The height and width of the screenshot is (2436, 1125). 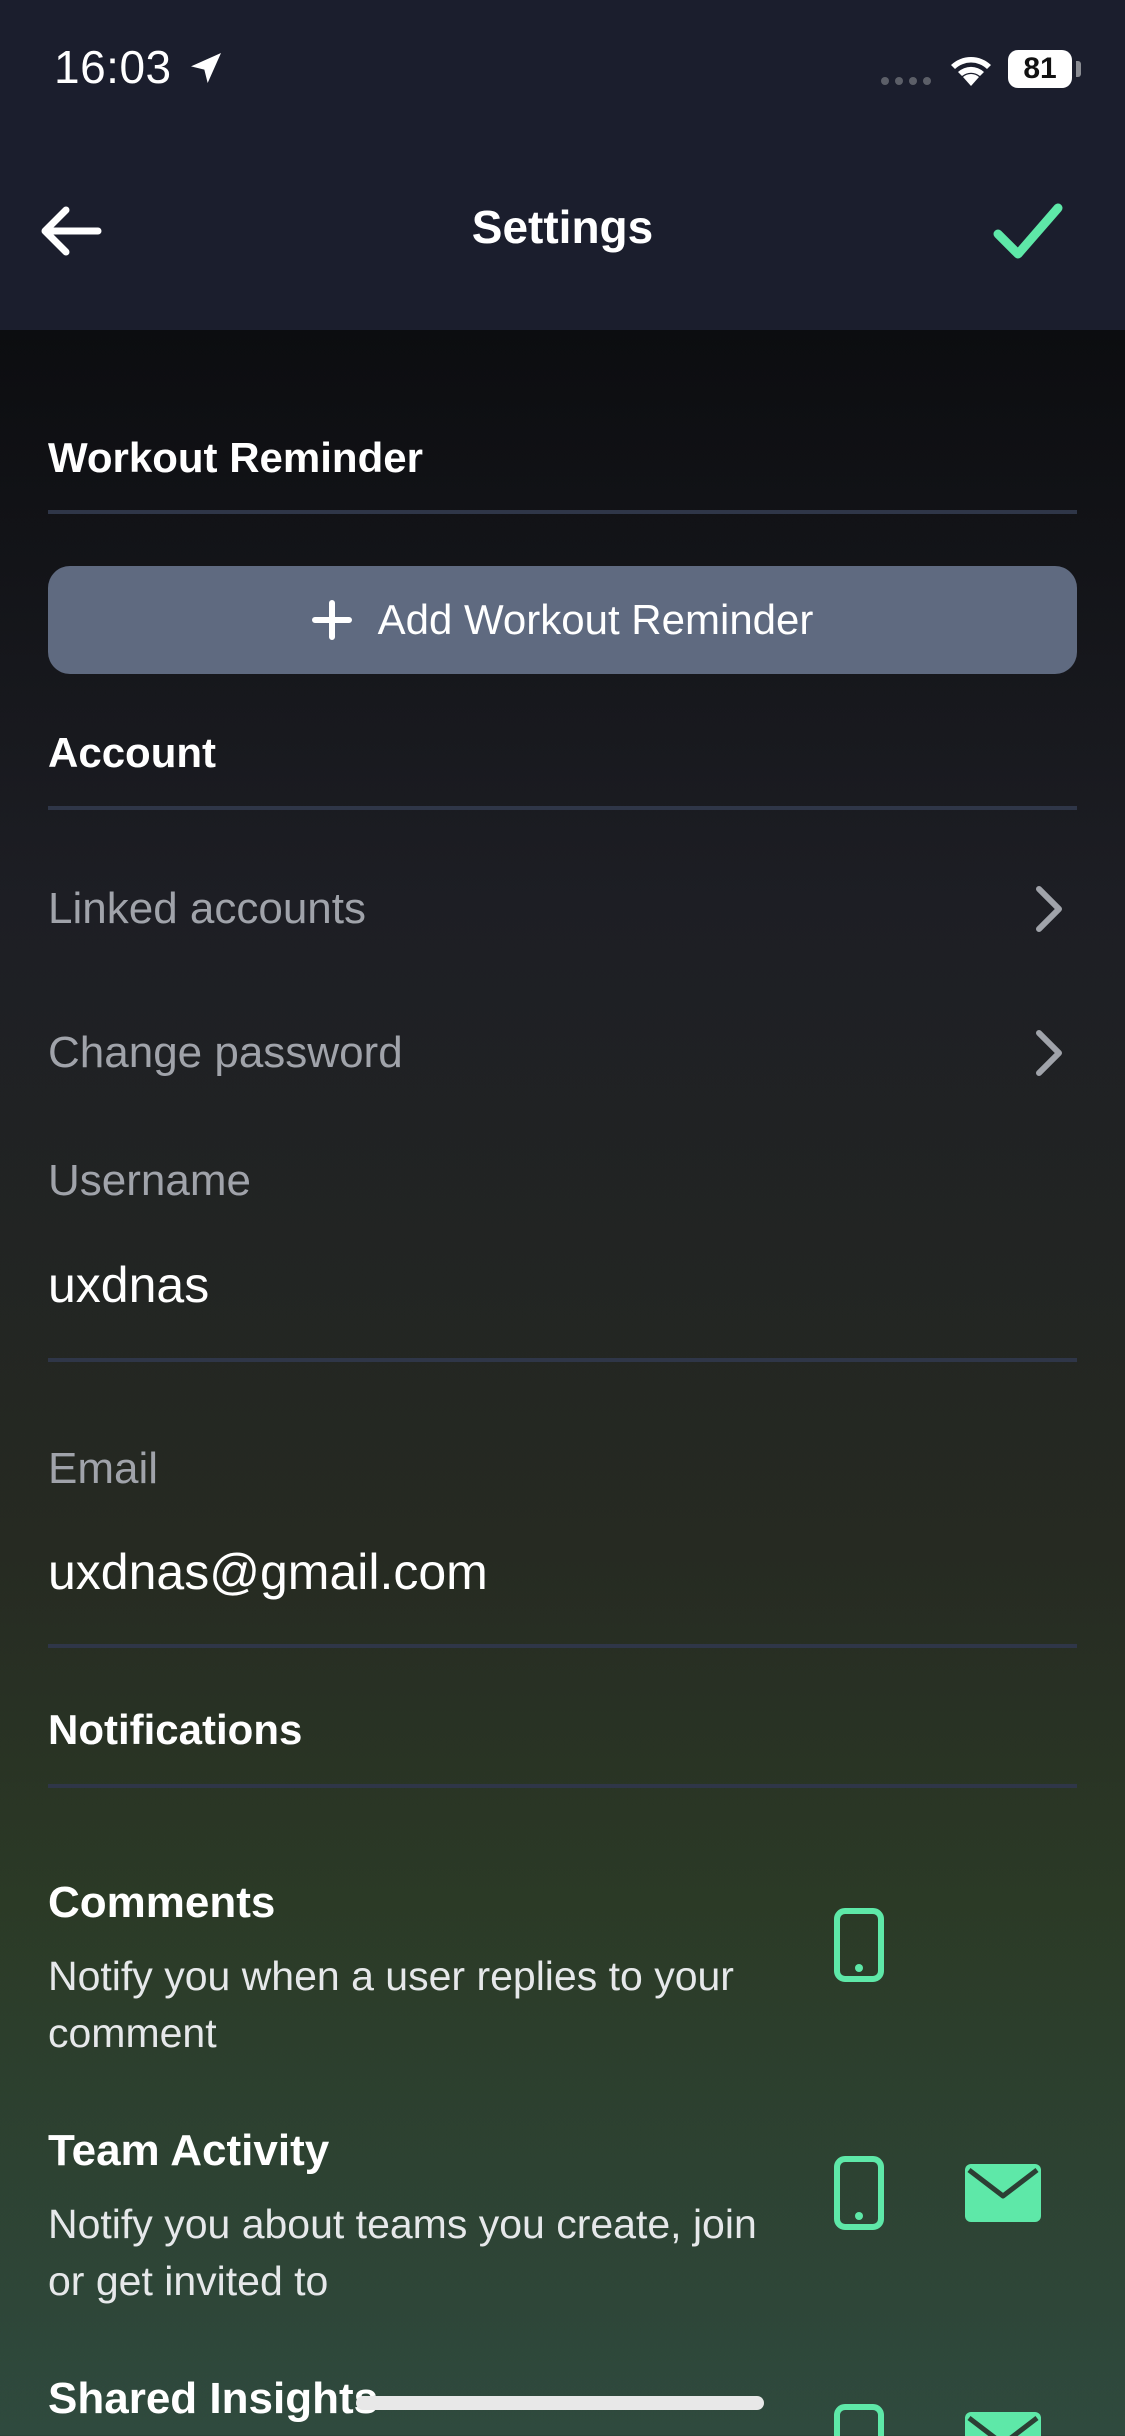 What do you see at coordinates (1028, 231) in the screenshot?
I see `checkmark-icon` at bounding box center [1028, 231].